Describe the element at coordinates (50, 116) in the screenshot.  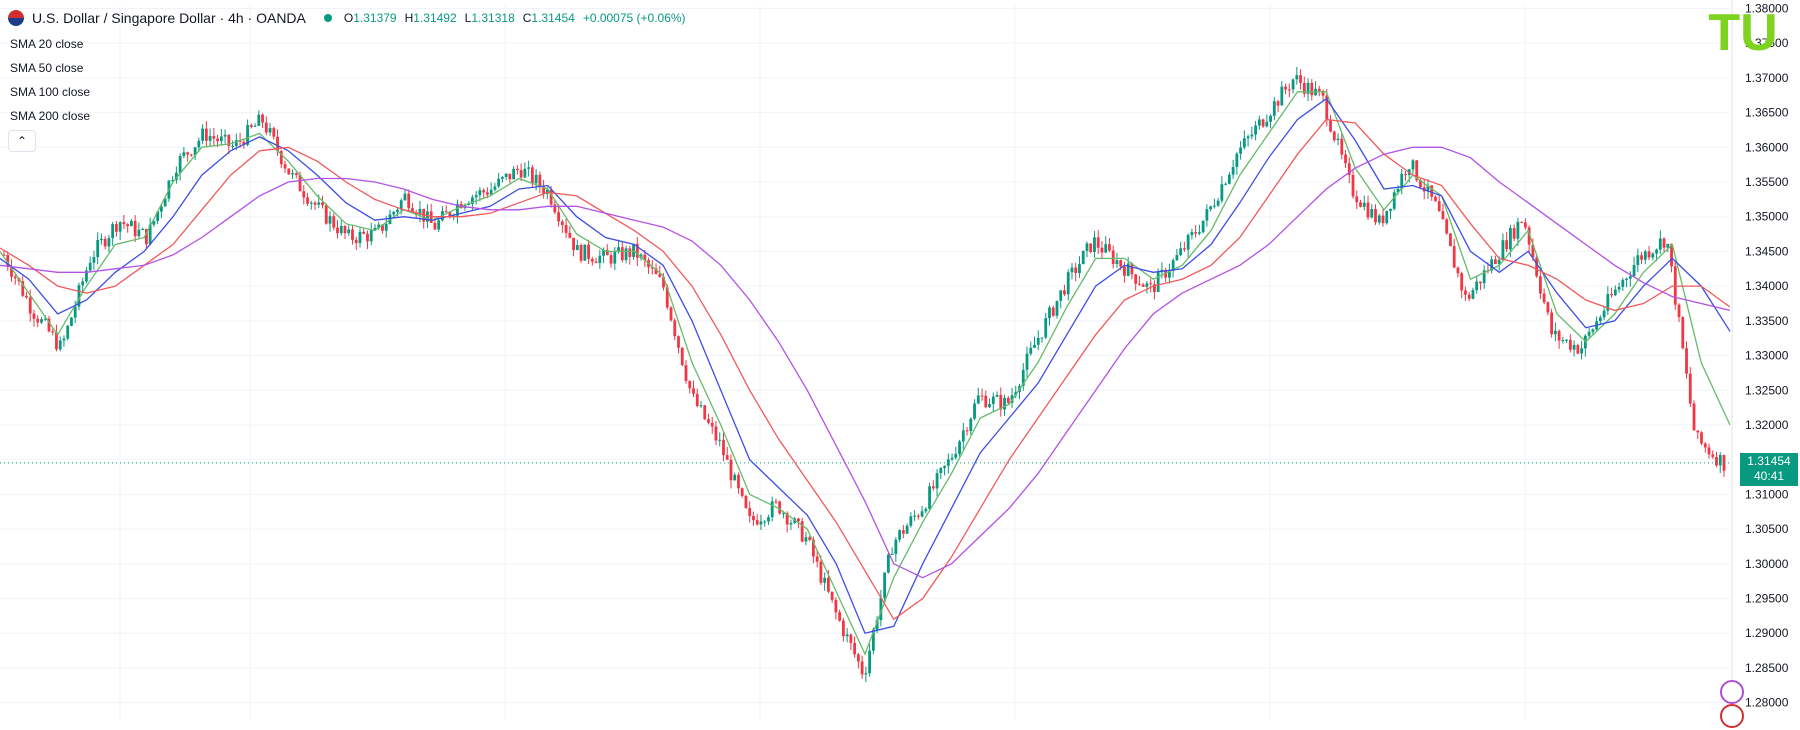
I see `indicator-sma-200: SMA 200 close` at that location.